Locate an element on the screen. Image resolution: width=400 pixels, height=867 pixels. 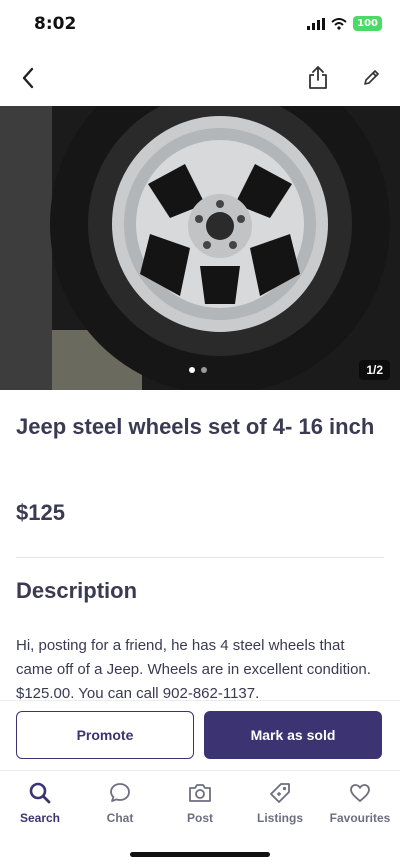
chat-icon is located at coordinates (120, 792).